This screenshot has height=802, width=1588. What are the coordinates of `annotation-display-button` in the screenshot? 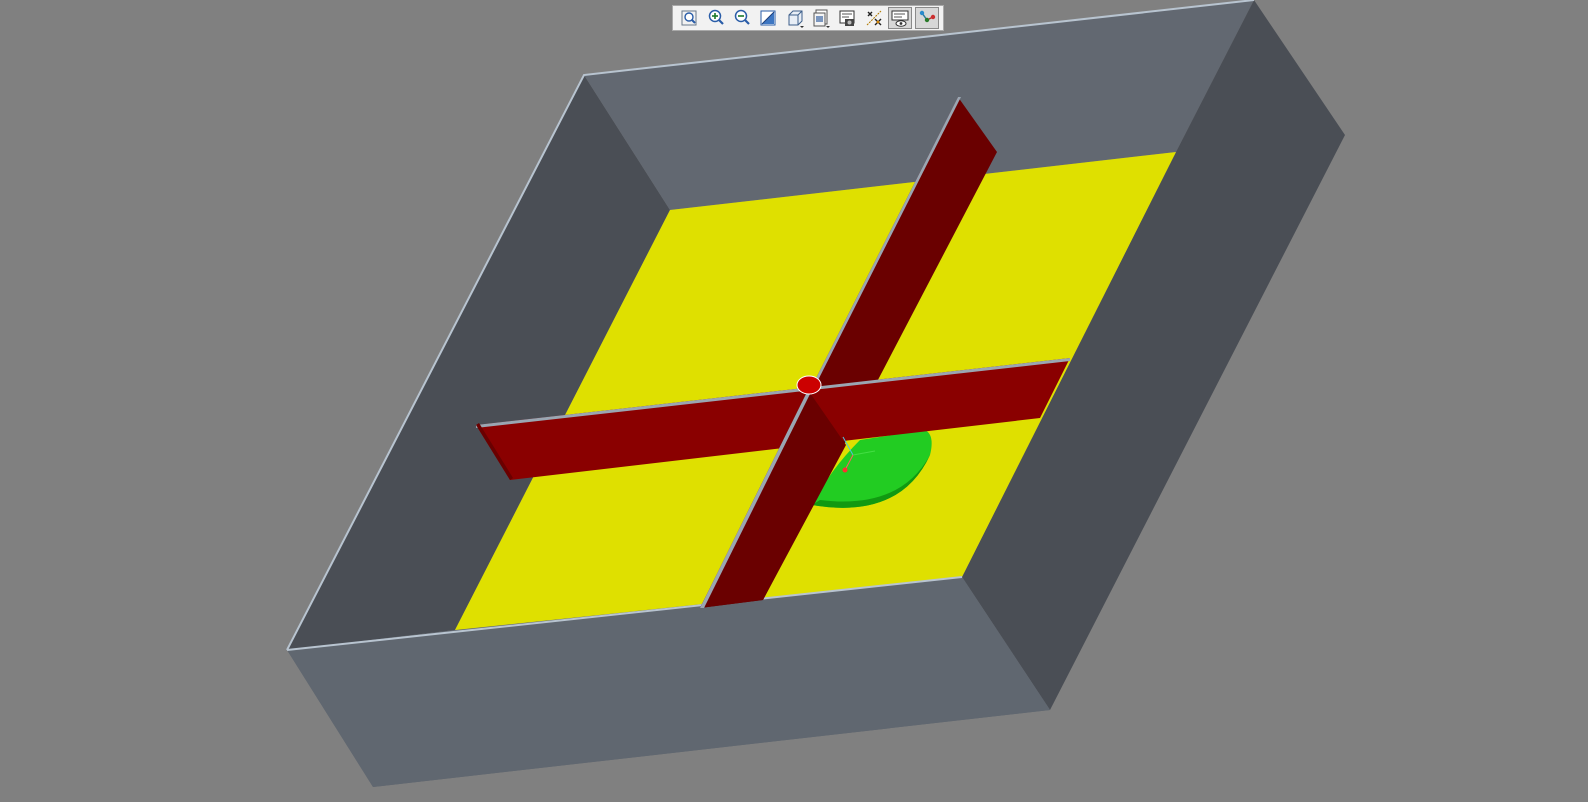 It's located at (900, 18).